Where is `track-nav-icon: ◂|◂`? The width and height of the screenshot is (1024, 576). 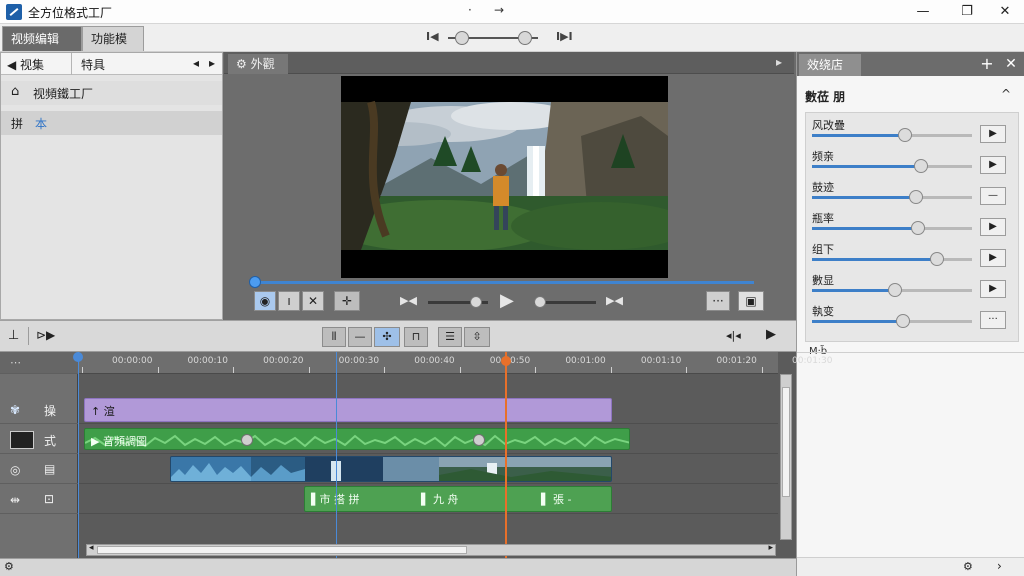 track-nav-icon: ◂|◂ is located at coordinates (733, 335).